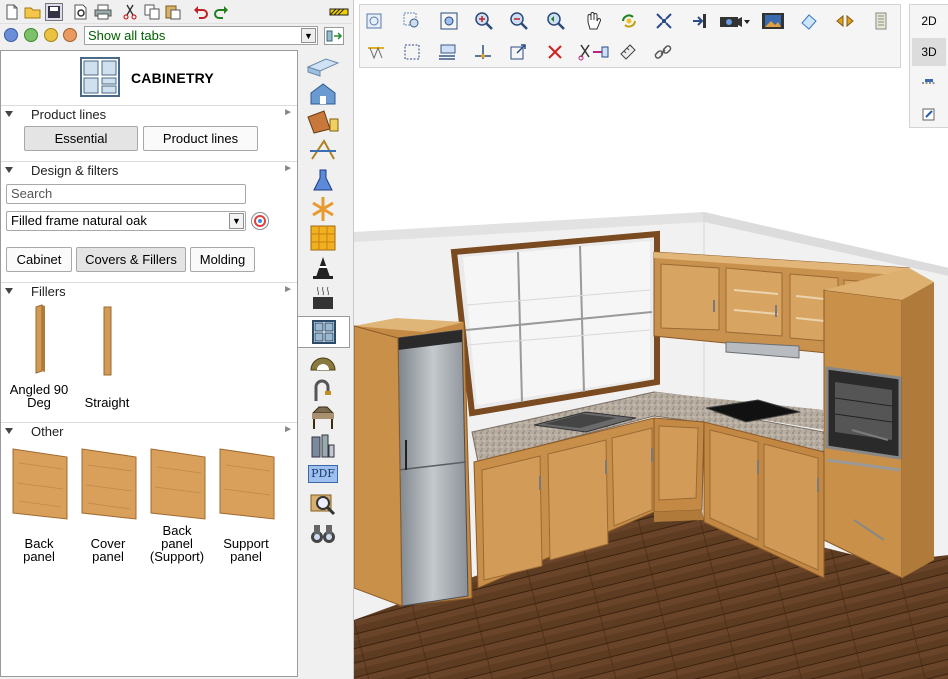 The height and width of the screenshot is (679, 948). I want to click on cut-icon, so click(130, 12).